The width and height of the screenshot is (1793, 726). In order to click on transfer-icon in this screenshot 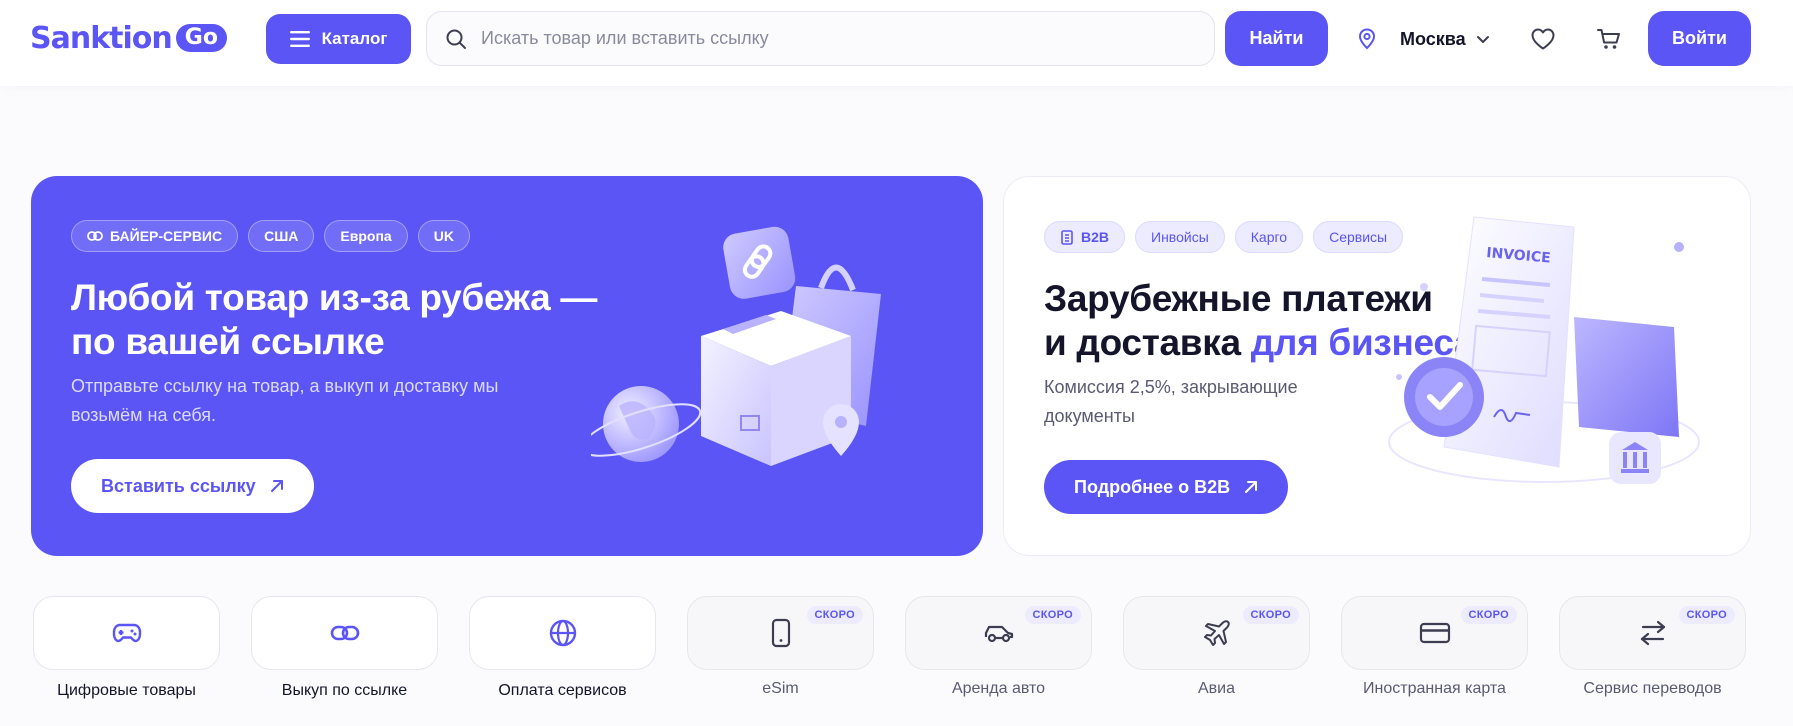, I will do `click(1652, 633)`.